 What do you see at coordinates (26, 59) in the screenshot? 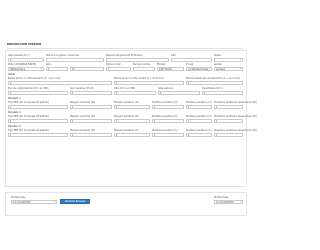
I see `input-data-pesada: 1` at bounding box center [26, 59].